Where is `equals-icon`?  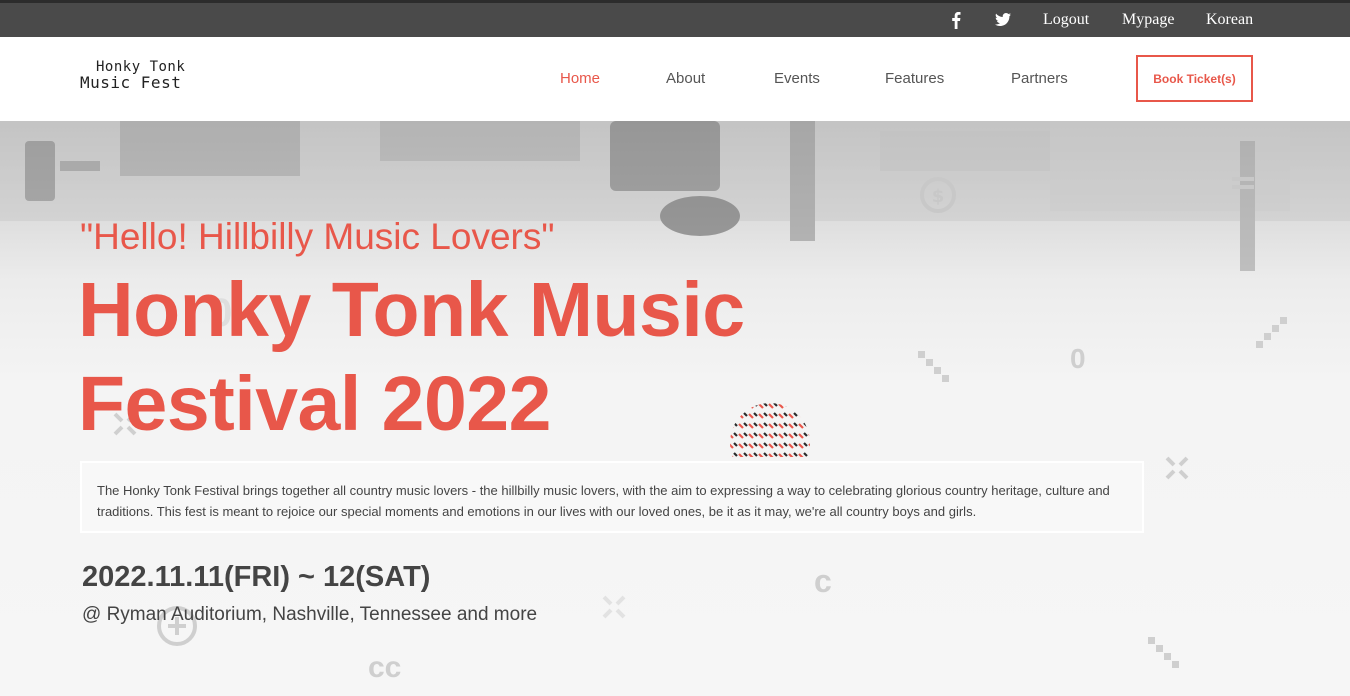
equals-icon is located at coordinates (1243, 183).